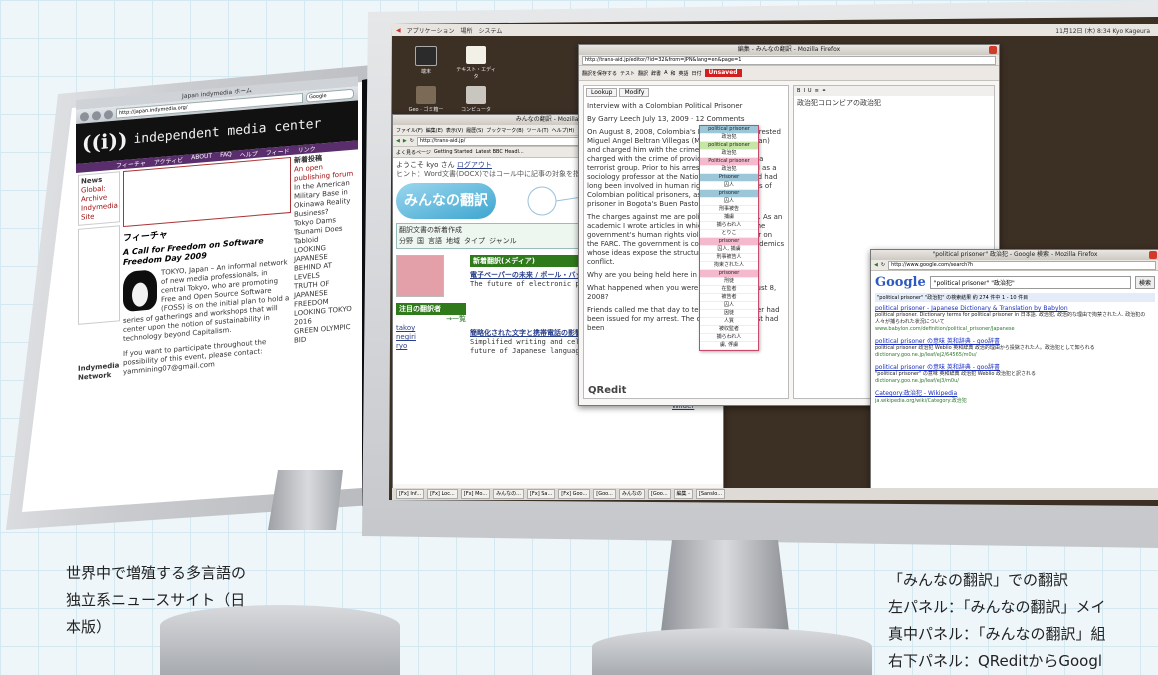 This screenshot has width=1158, height=675. Describe the element at coordinates (1144, 282) in the screenshot. I see `google-search-button: 検索` at that location.